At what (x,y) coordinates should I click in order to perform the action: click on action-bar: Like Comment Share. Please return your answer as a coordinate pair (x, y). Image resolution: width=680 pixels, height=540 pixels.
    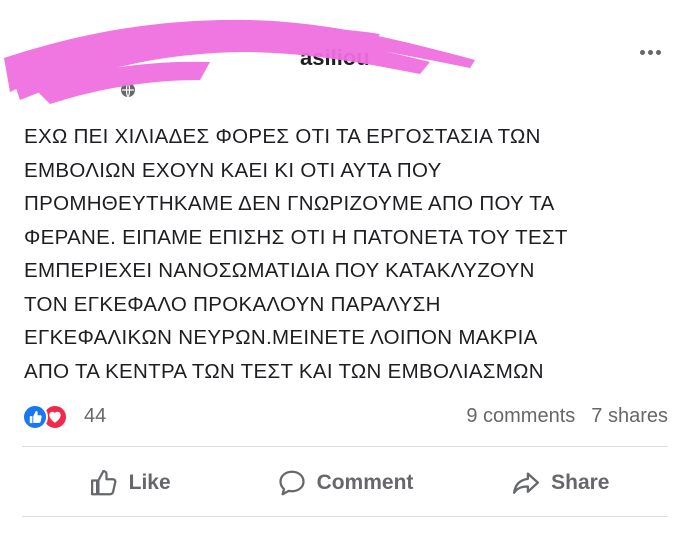
    Looking at the image, I should click on (345, 483).